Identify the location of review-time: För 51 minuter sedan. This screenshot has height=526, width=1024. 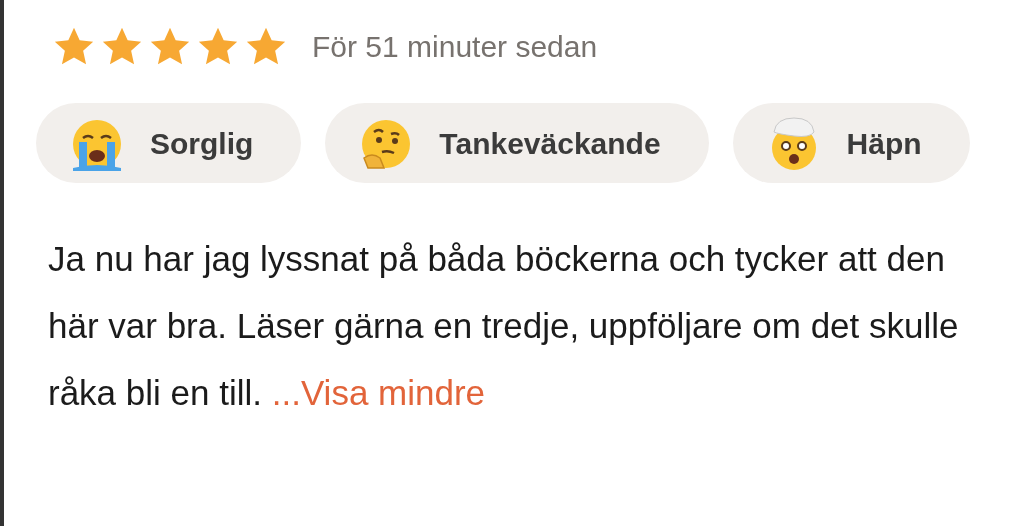
(455, 47).